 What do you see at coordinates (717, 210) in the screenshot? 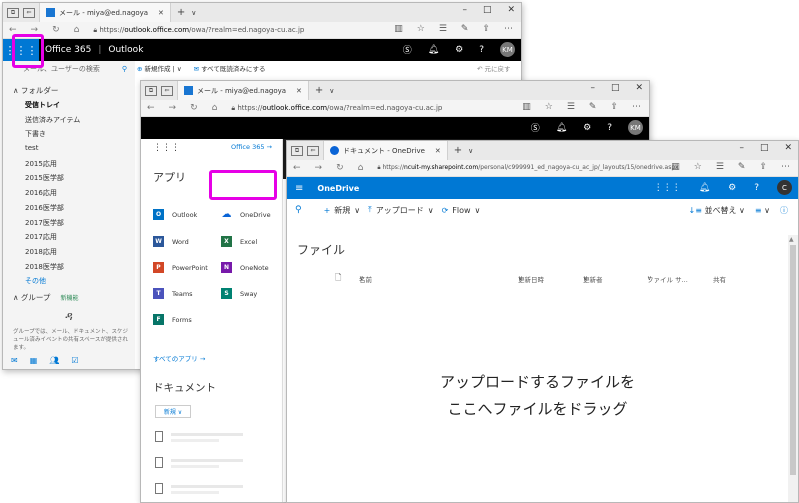
I see `sort-button: ↓≡ 並べ替え ∨` at bounding box center [717, 210].